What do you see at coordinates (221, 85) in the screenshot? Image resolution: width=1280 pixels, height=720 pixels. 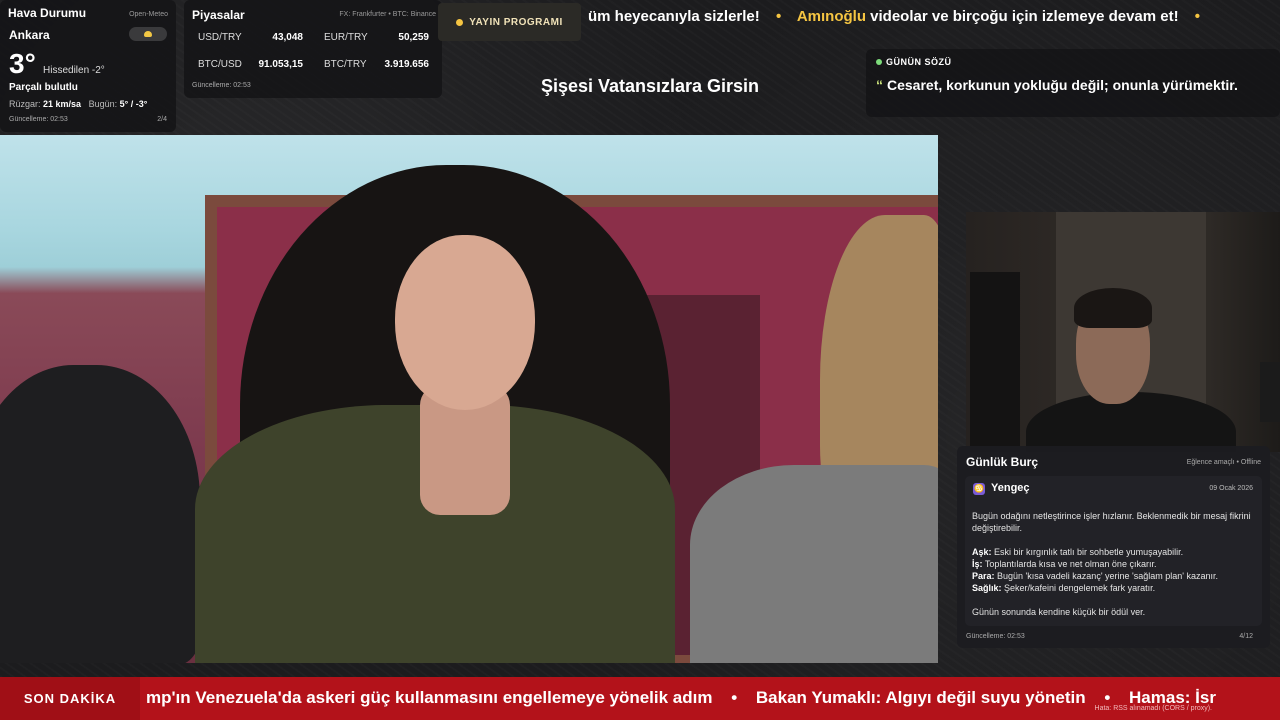 I see `markets-updated: Güncelleme: 02:53` at bounding box center [221, 85].